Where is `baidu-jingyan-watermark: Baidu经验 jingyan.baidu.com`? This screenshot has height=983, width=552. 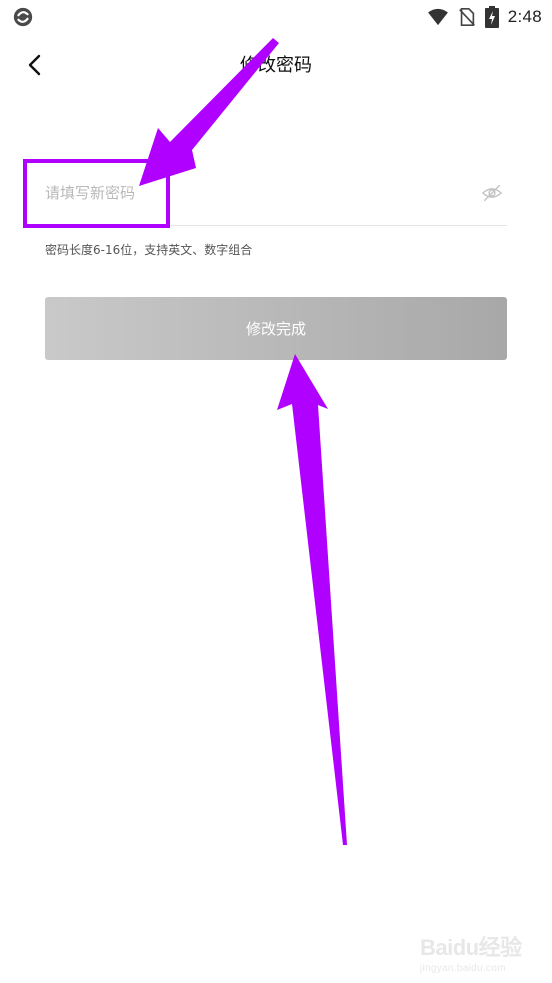
baidu-jingyan-watermark: Baidu经验 jingyan.baidu.com is located at coordinates (475, 952).